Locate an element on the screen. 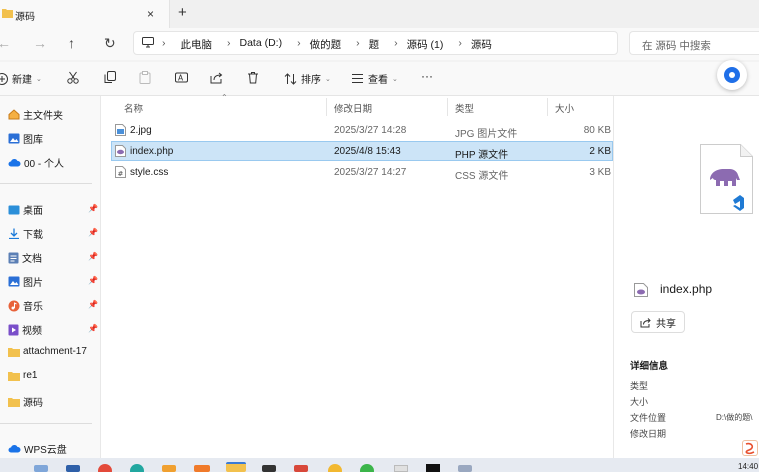  file-row-2-jpg: 2.jpg 2025/3/27 14:28 JPG 图片文件 80 KB is located at coordinates (362, 130).